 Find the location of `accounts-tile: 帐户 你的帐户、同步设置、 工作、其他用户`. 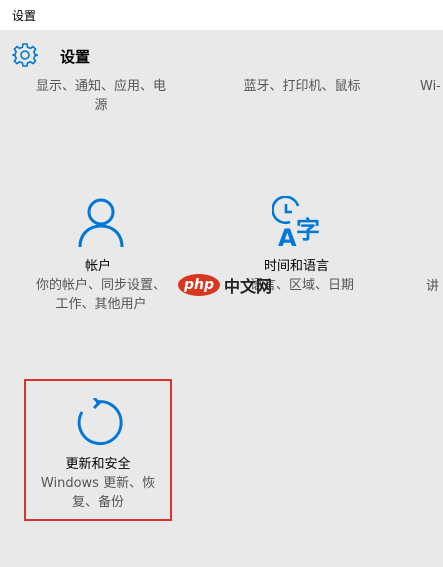

accounts-tile: 帐户 你的帐户、同步设置、 工作、其他用户 is located at coordinates (101, 255).